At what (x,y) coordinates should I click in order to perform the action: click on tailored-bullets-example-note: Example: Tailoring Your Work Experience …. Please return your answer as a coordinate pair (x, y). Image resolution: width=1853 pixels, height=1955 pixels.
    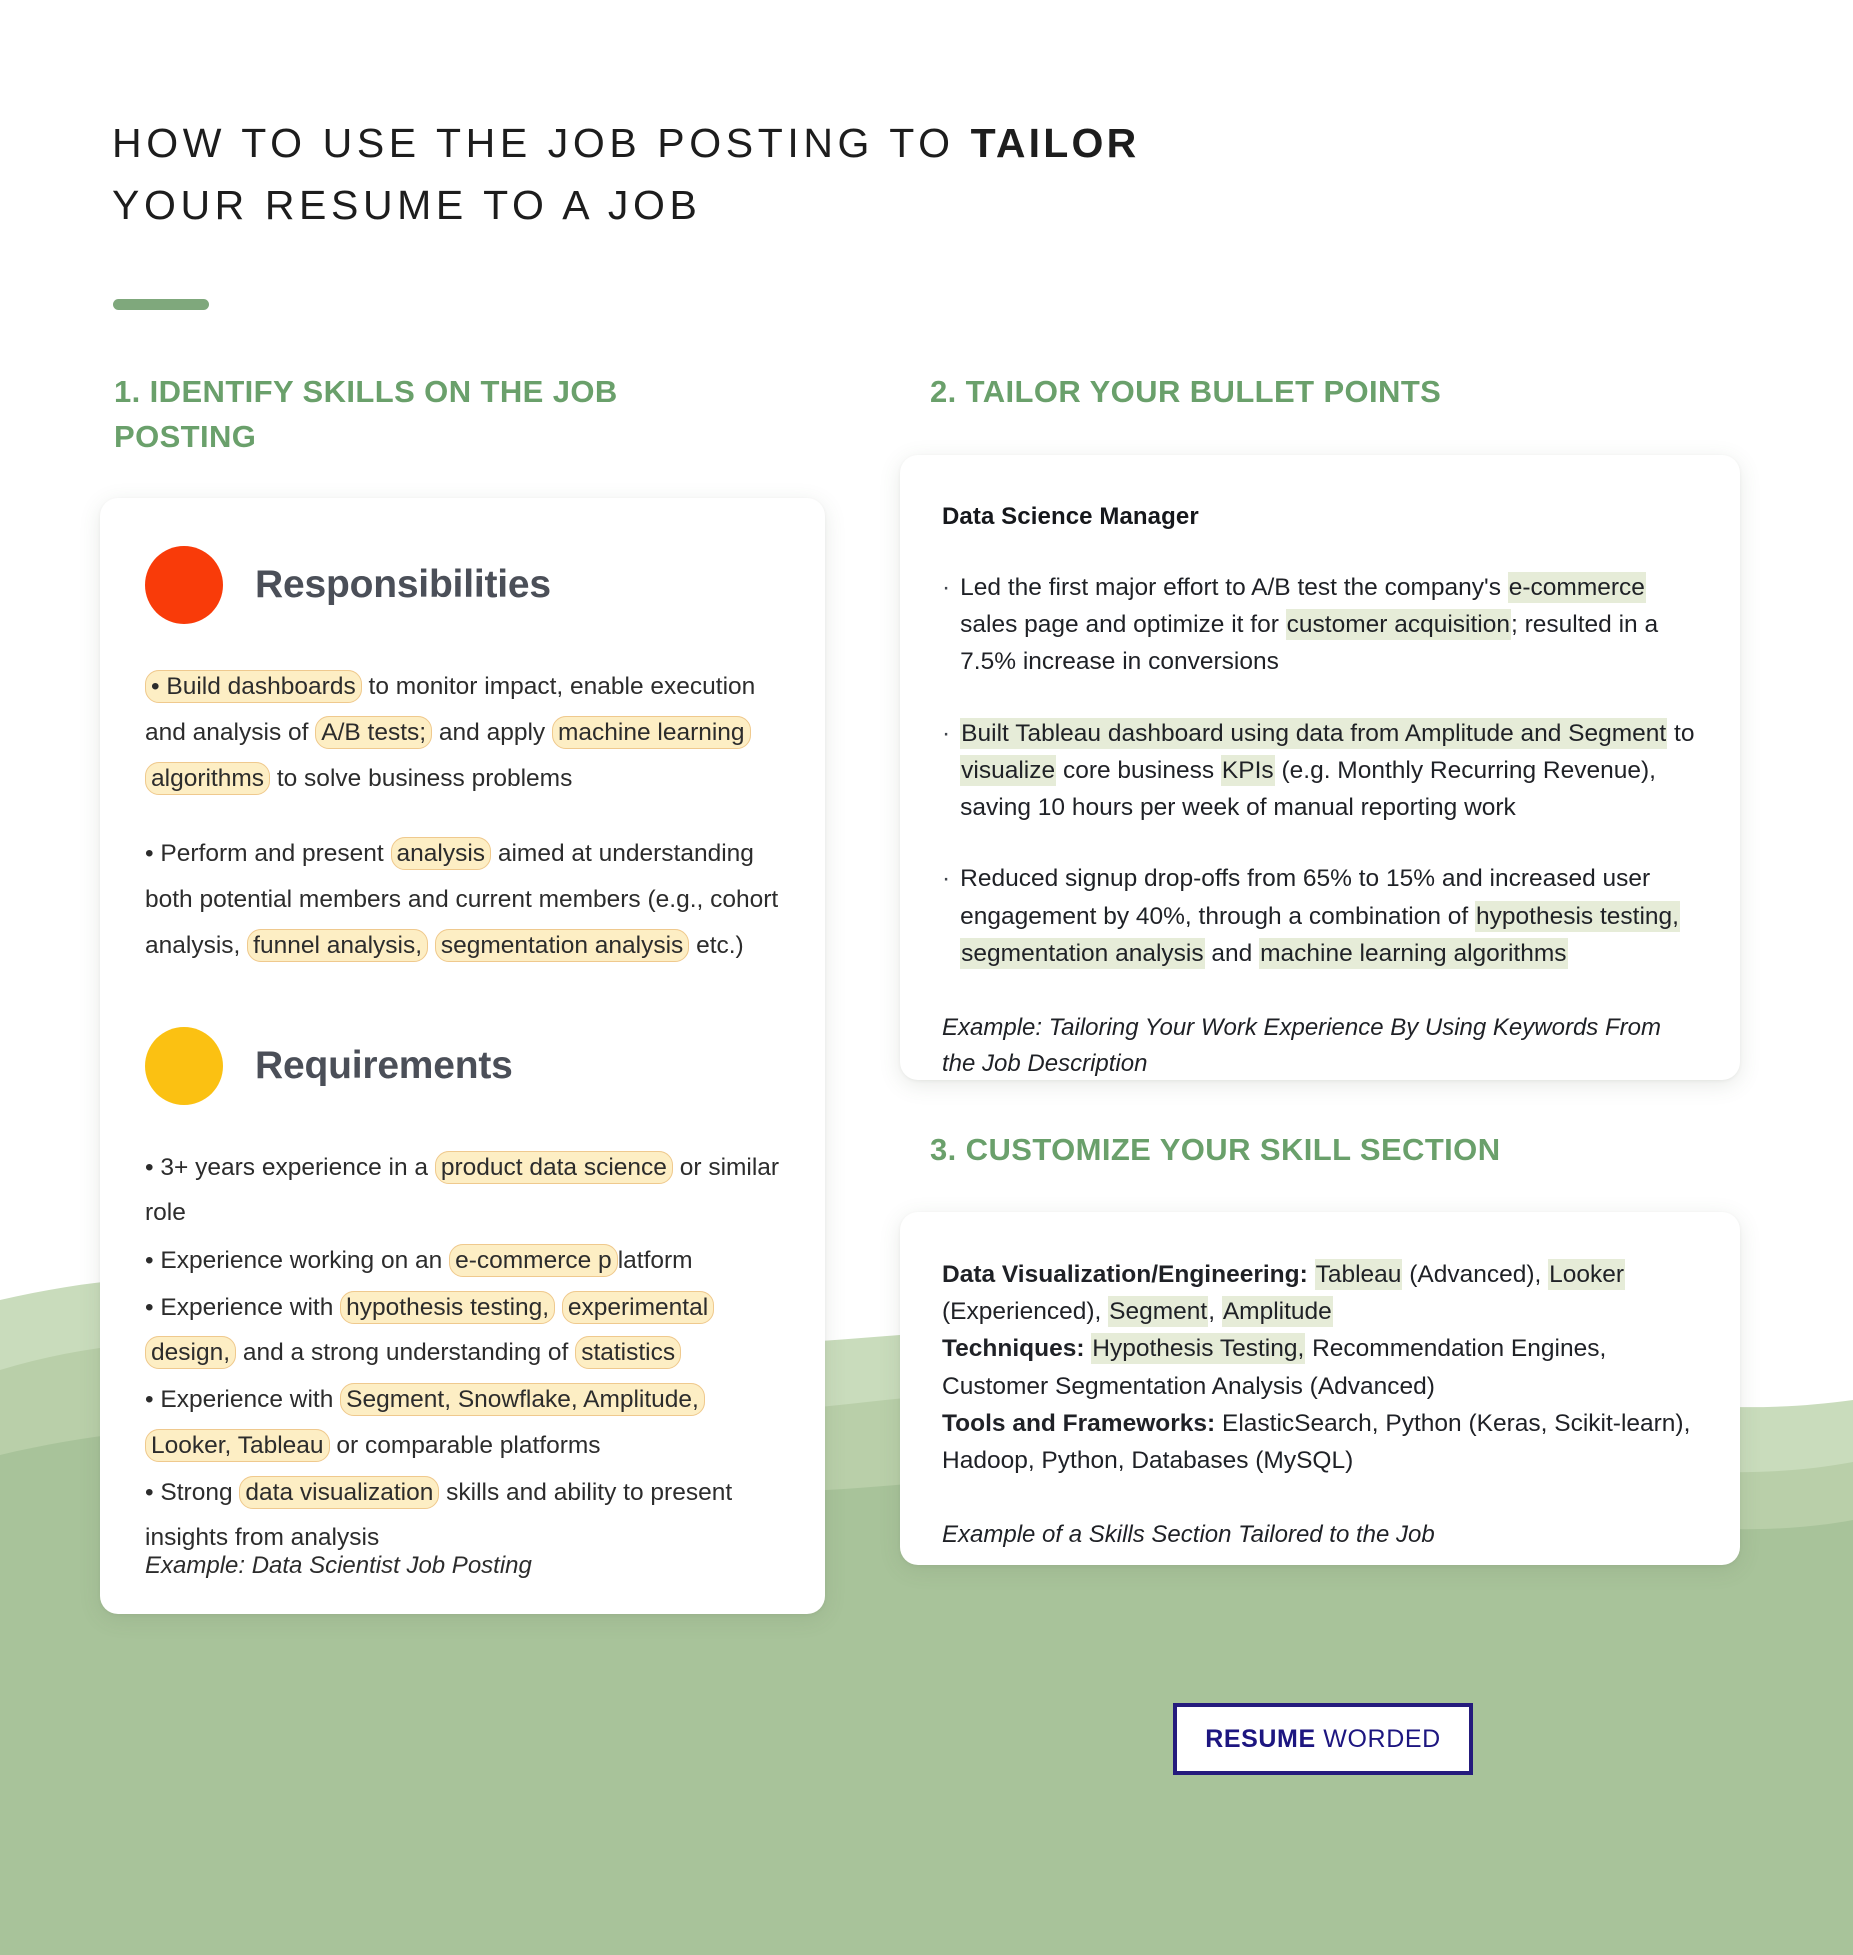
    Looking at the image, I should click on (1301, 1046).